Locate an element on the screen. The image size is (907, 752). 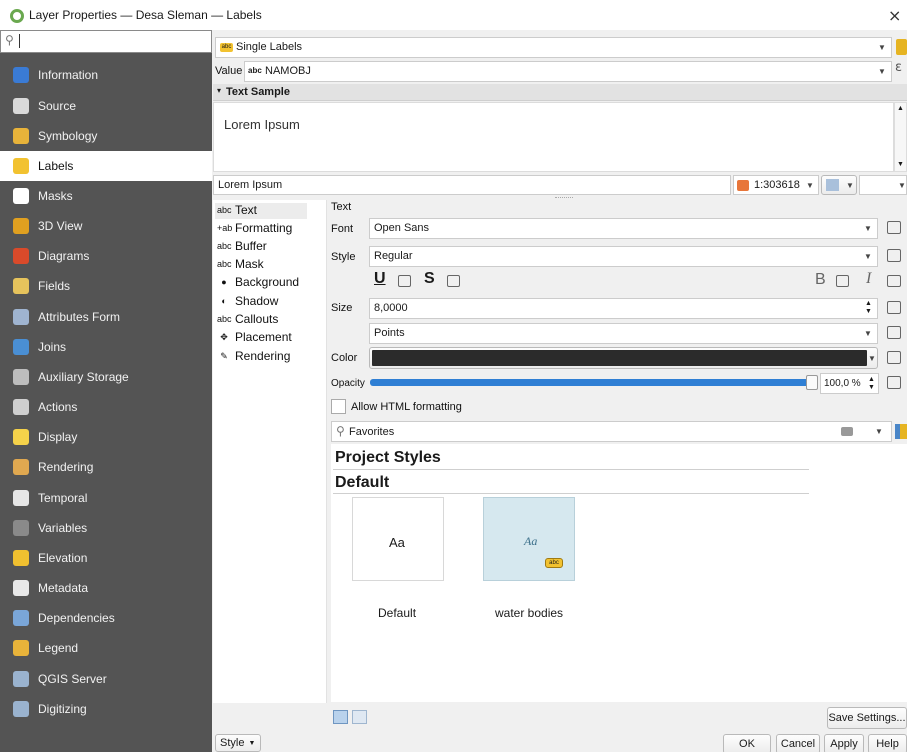
expression-button: ε is located at coordinates (898, 67).